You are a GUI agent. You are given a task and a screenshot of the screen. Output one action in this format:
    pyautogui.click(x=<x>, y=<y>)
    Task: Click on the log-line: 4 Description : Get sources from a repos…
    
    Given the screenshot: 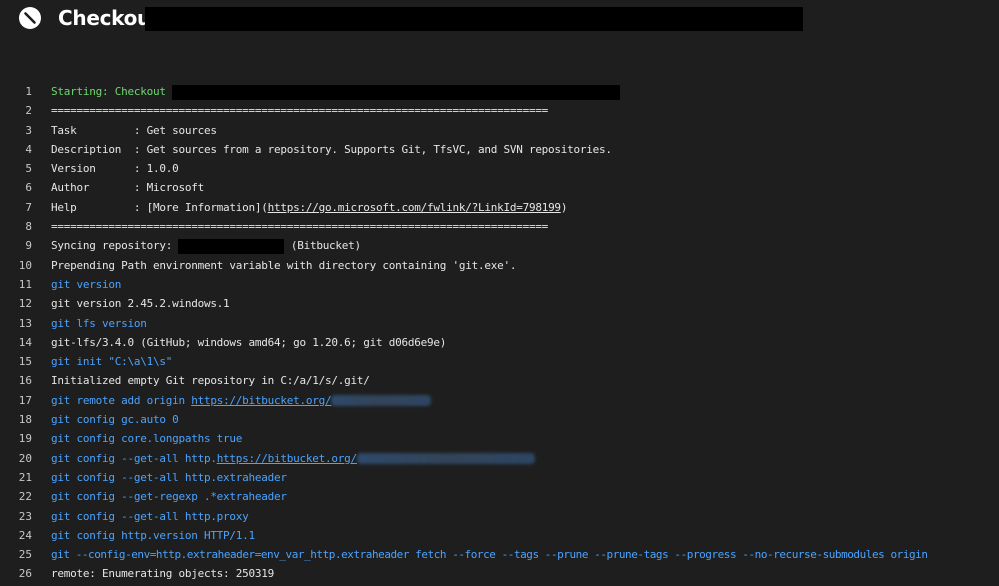 What is the action you would take?
    pyautogui.click(x=499, y=149)
    